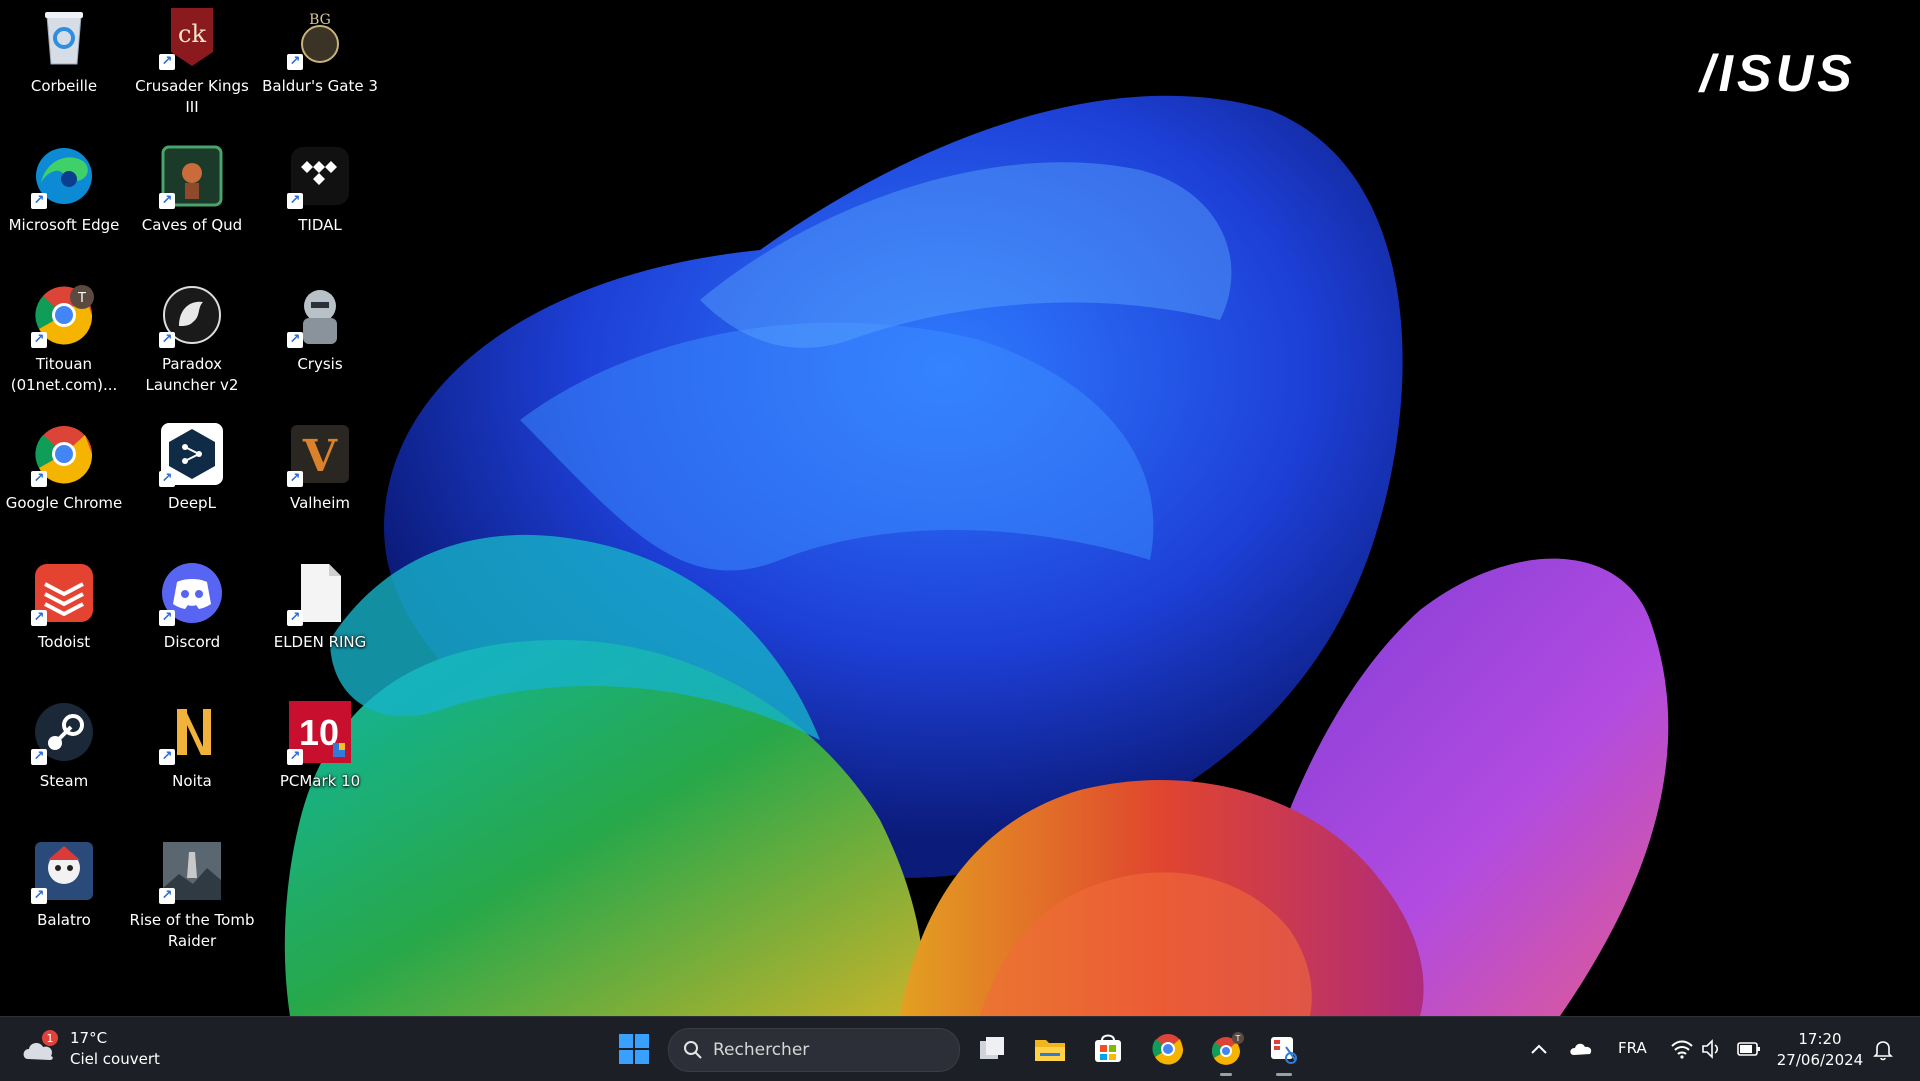 The width and height of the screenshot is (1920, 1081). Describe the element at coordinates (1778, 74) in the screenshot. I see `asus-logo: /ISUS` at that location.